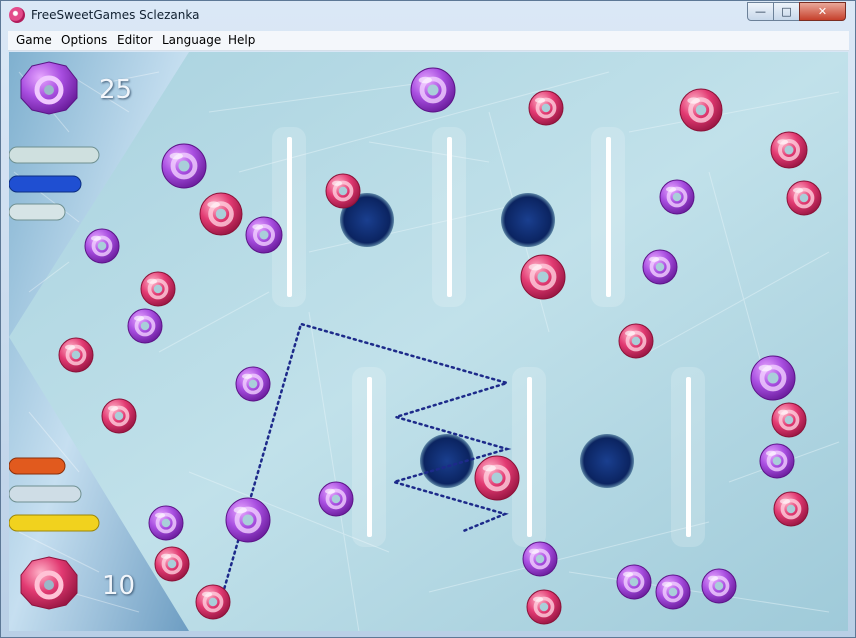 The image size is (856, 638). I want to click on player1-token, so click(49, 88).